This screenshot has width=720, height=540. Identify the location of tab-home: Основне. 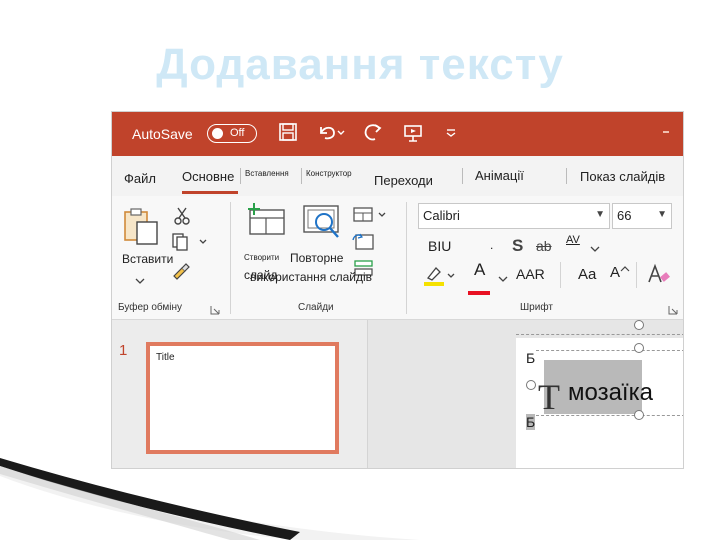
(208, 176).